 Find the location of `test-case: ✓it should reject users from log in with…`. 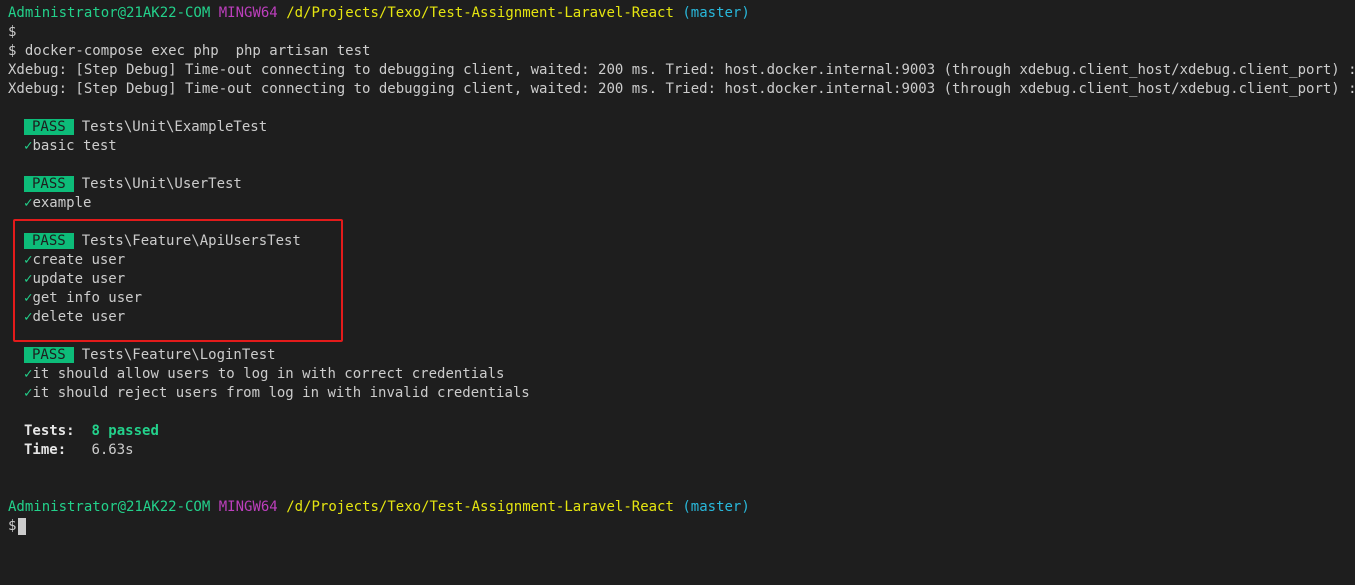

test-case: ✓it should reject users from log in with… is located at coordinates (681, 393).